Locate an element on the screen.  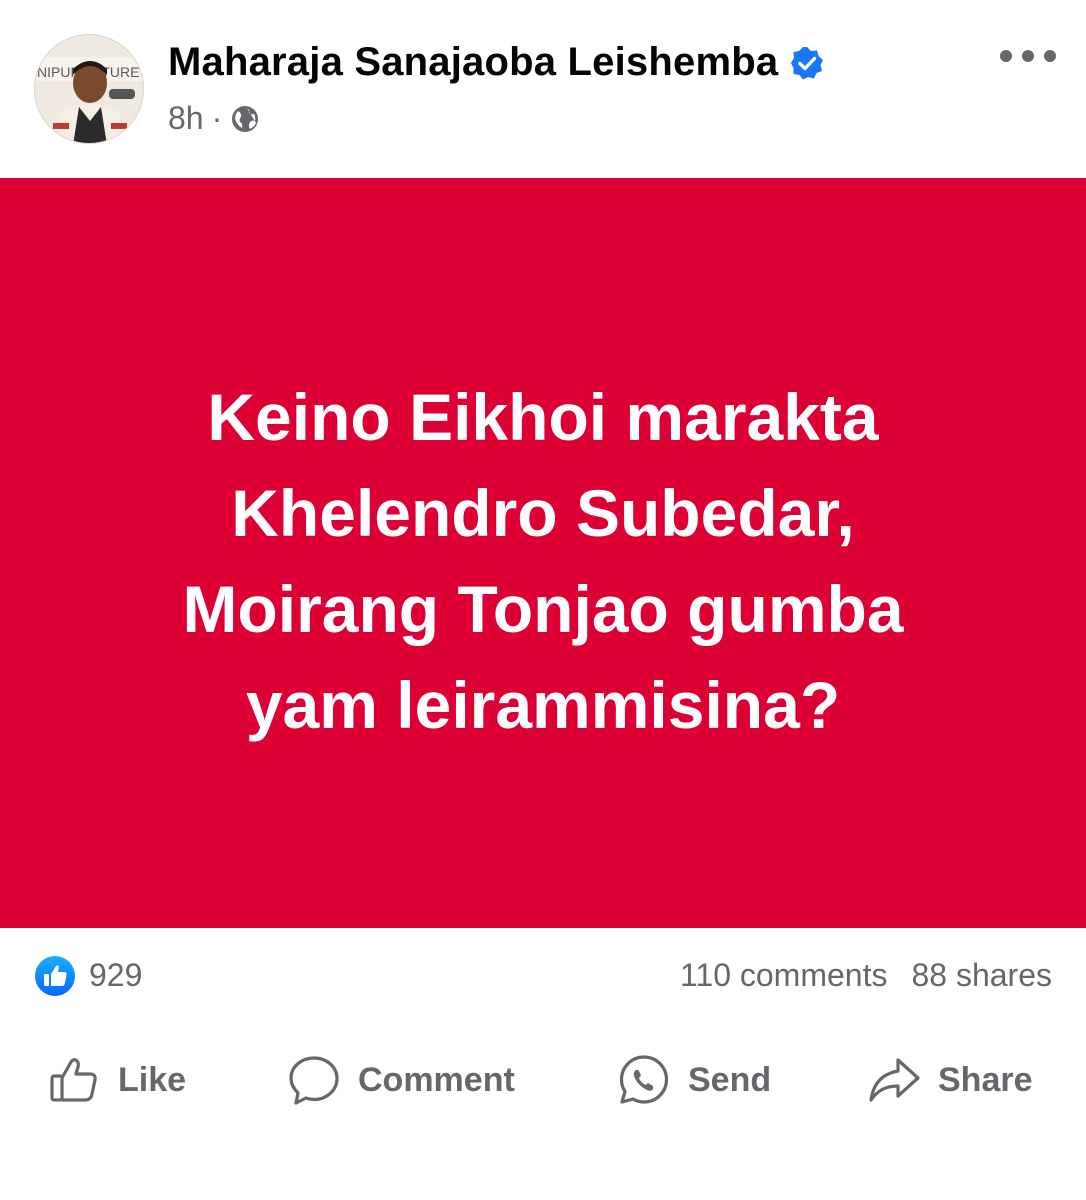
verified-badge-icon is located at coordinates (807, 63).